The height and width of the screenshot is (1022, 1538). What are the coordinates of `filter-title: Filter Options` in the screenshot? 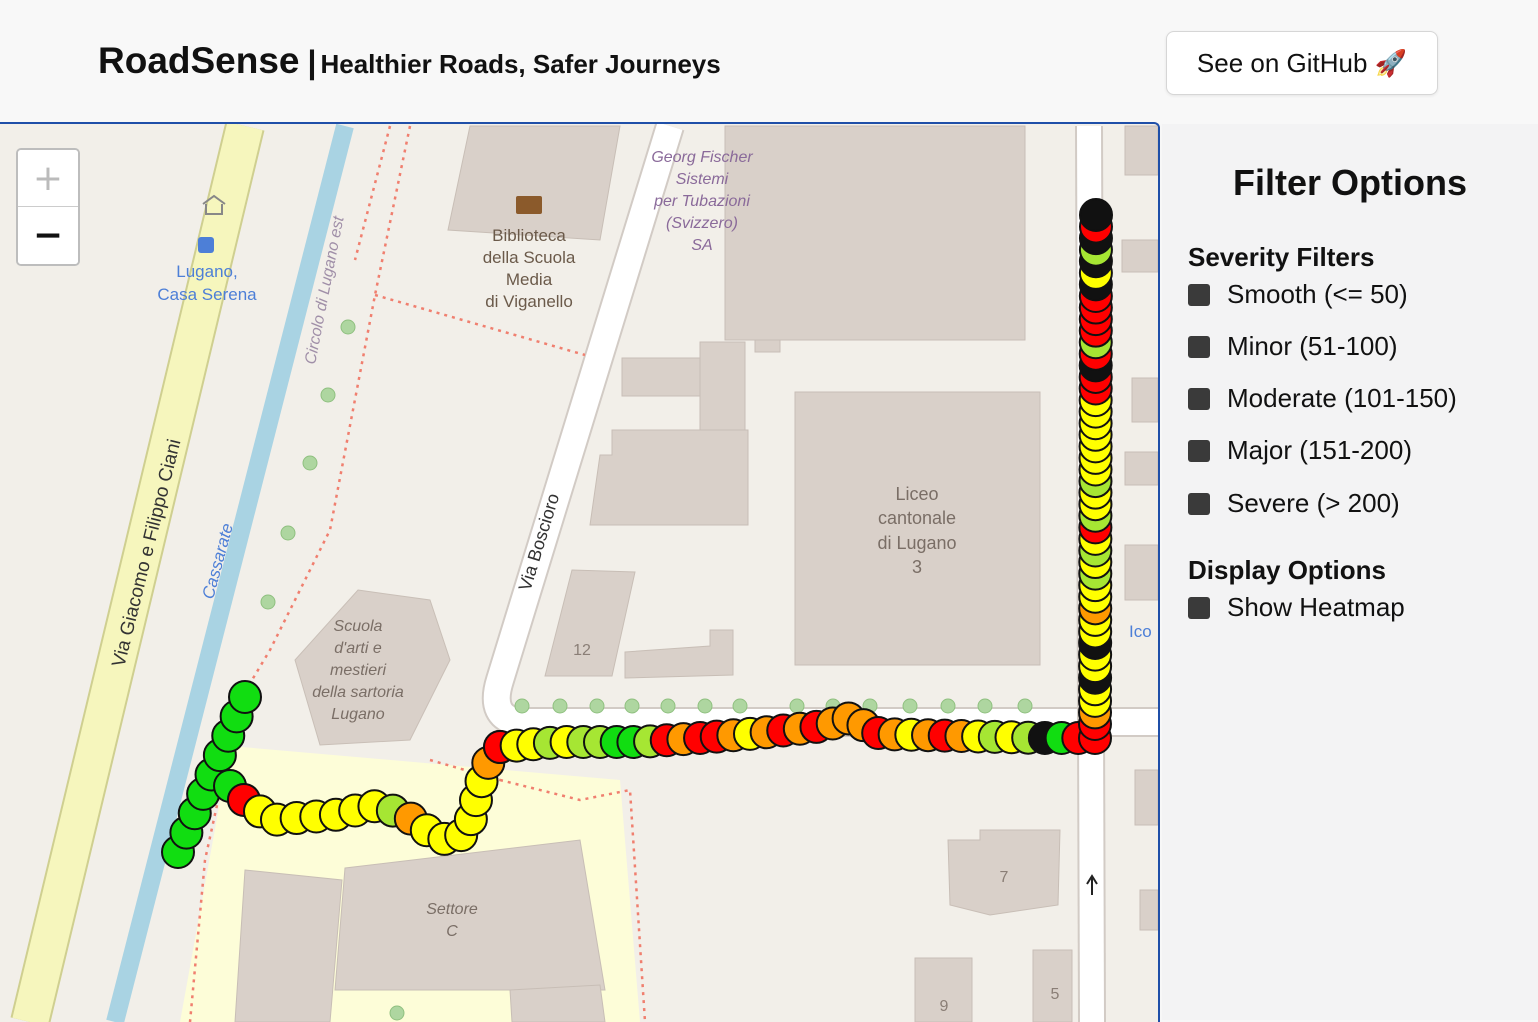 It's located at (1350, 182).